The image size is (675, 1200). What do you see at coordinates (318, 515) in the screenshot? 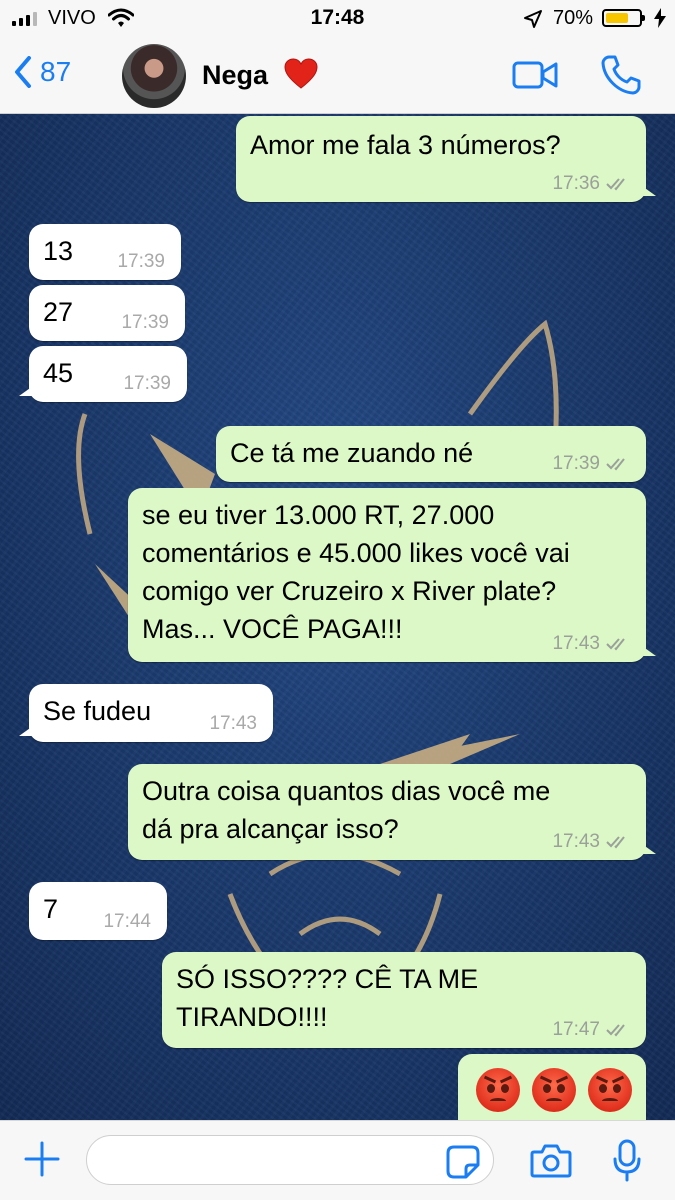
I see `message-line: se eu tiver 13.000 RT, 27.000` at bounding box center [318, 515].